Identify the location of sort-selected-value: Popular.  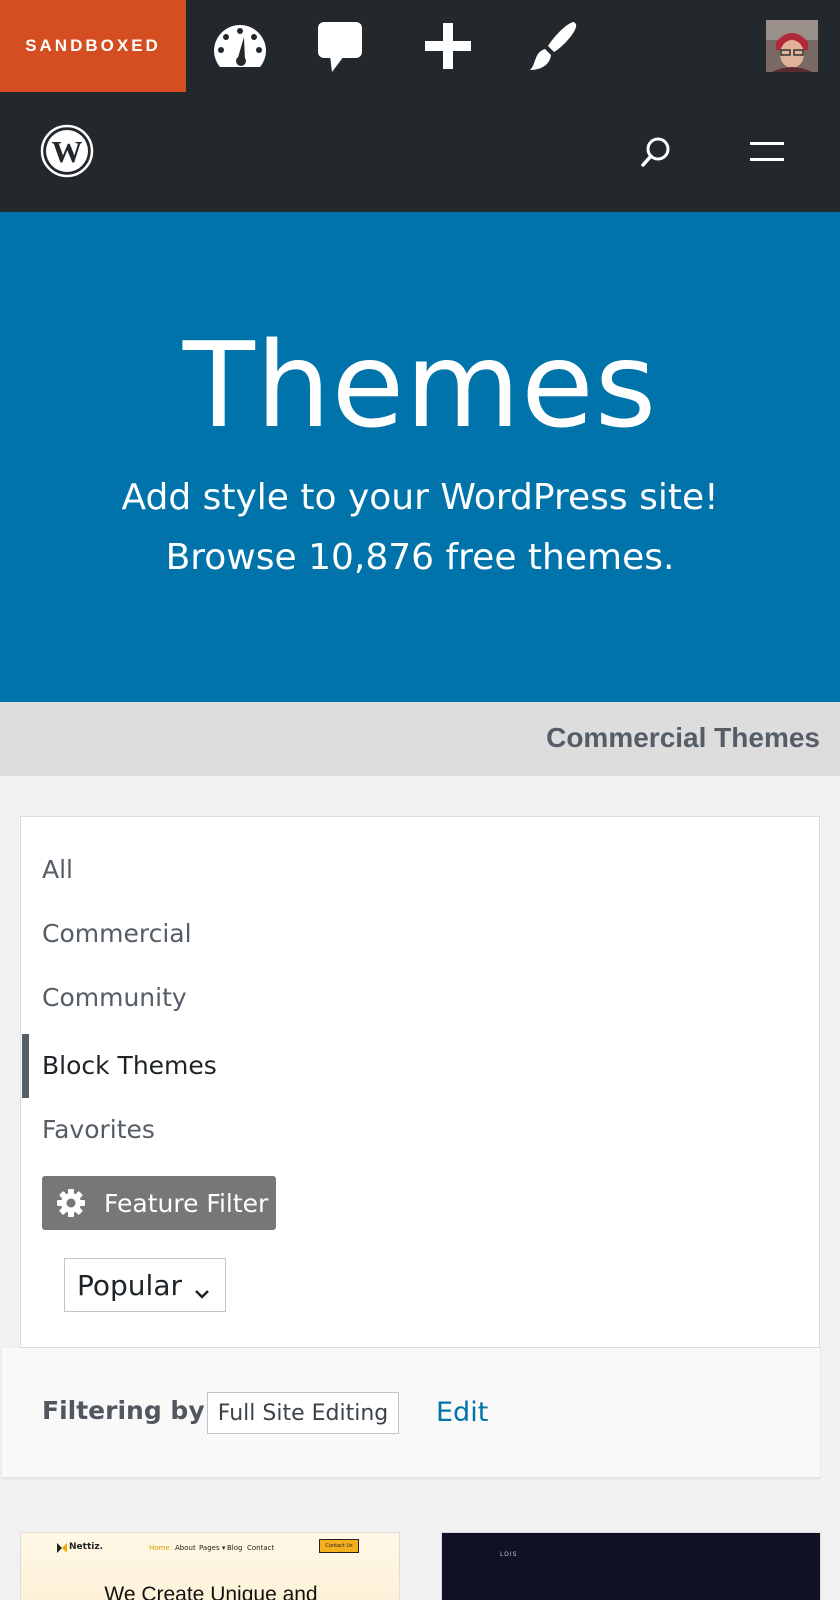
(129, 1285).